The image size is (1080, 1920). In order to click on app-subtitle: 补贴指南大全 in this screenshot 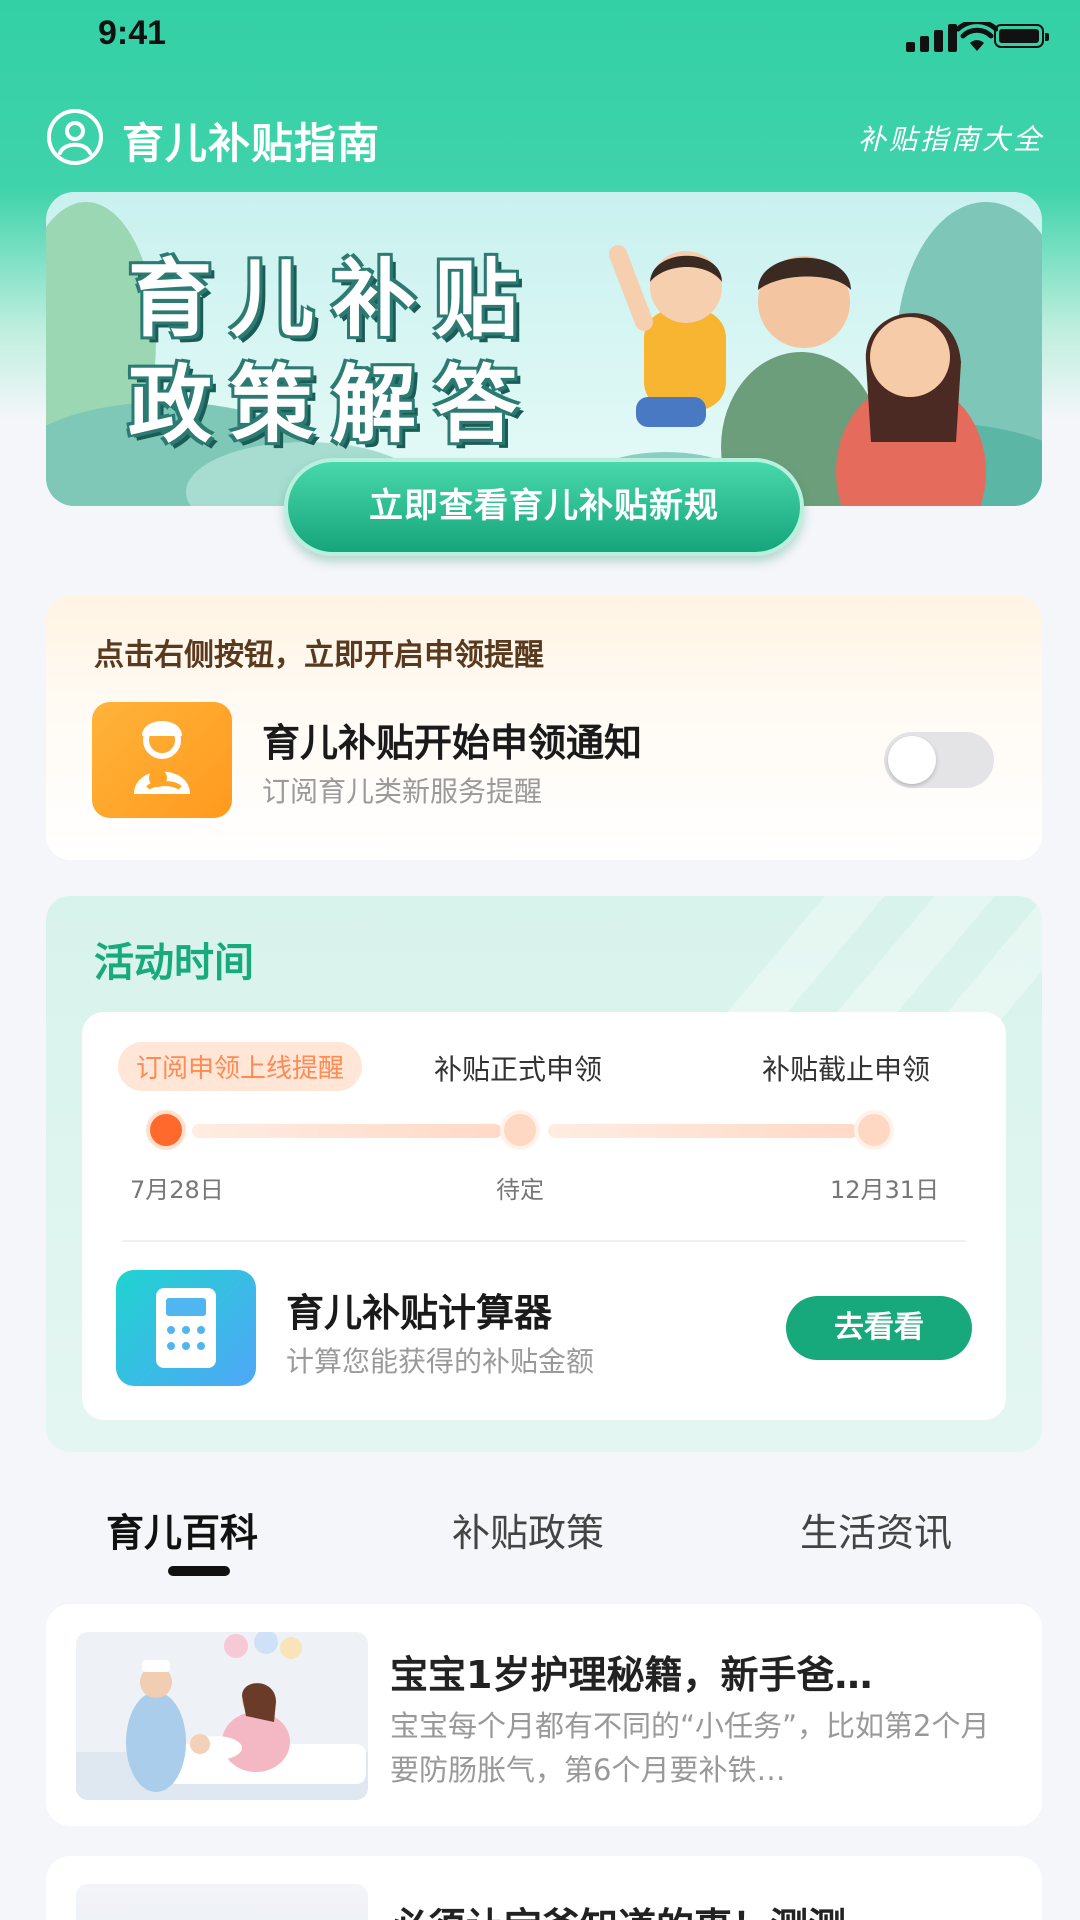, I will do `click(950, 139)`.